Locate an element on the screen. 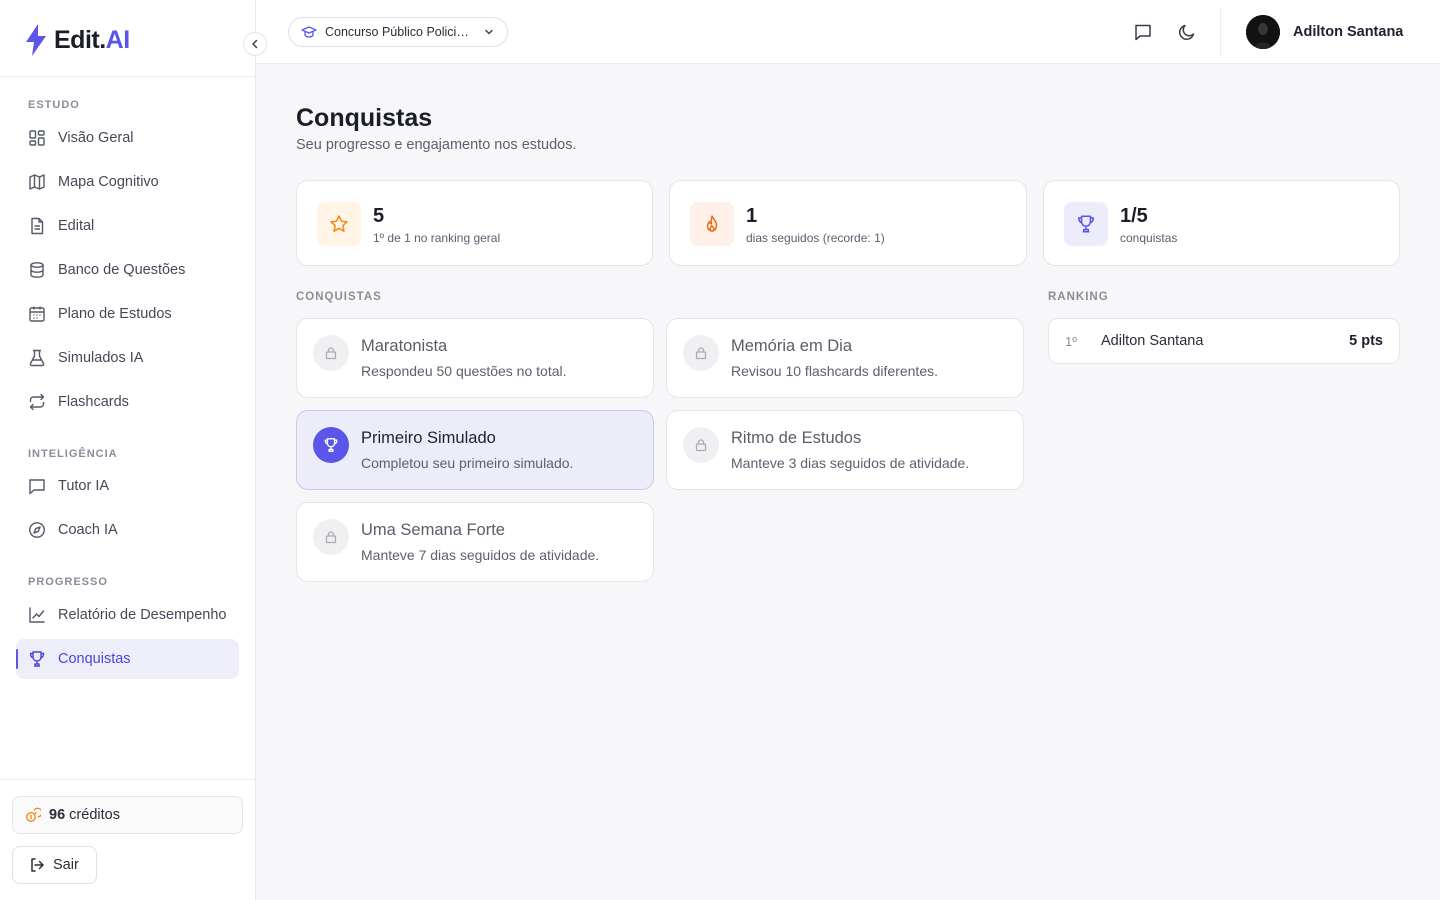 The image size is (1440, 900). course-selector-value: Concurso Público Policia Civil is located at coordinates (400, 32).